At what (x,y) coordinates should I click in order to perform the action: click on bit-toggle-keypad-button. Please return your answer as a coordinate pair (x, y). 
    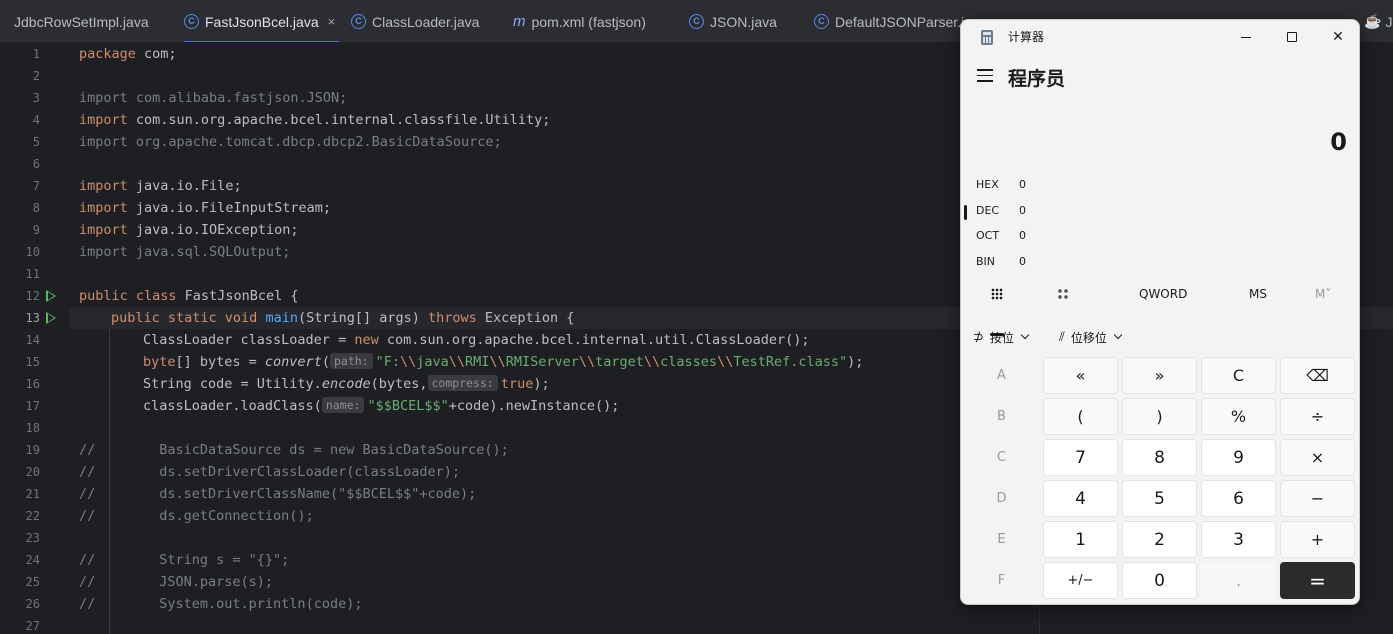
    Looking at the image, I should click on (1063, 294).